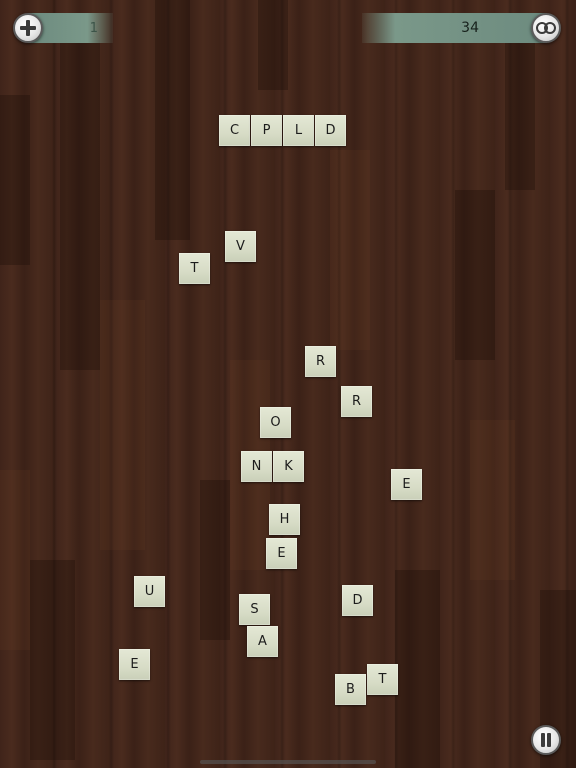  Describe the element at coordinates (240, 246) in the screenshot. I see `letter-tile: V` at that location.